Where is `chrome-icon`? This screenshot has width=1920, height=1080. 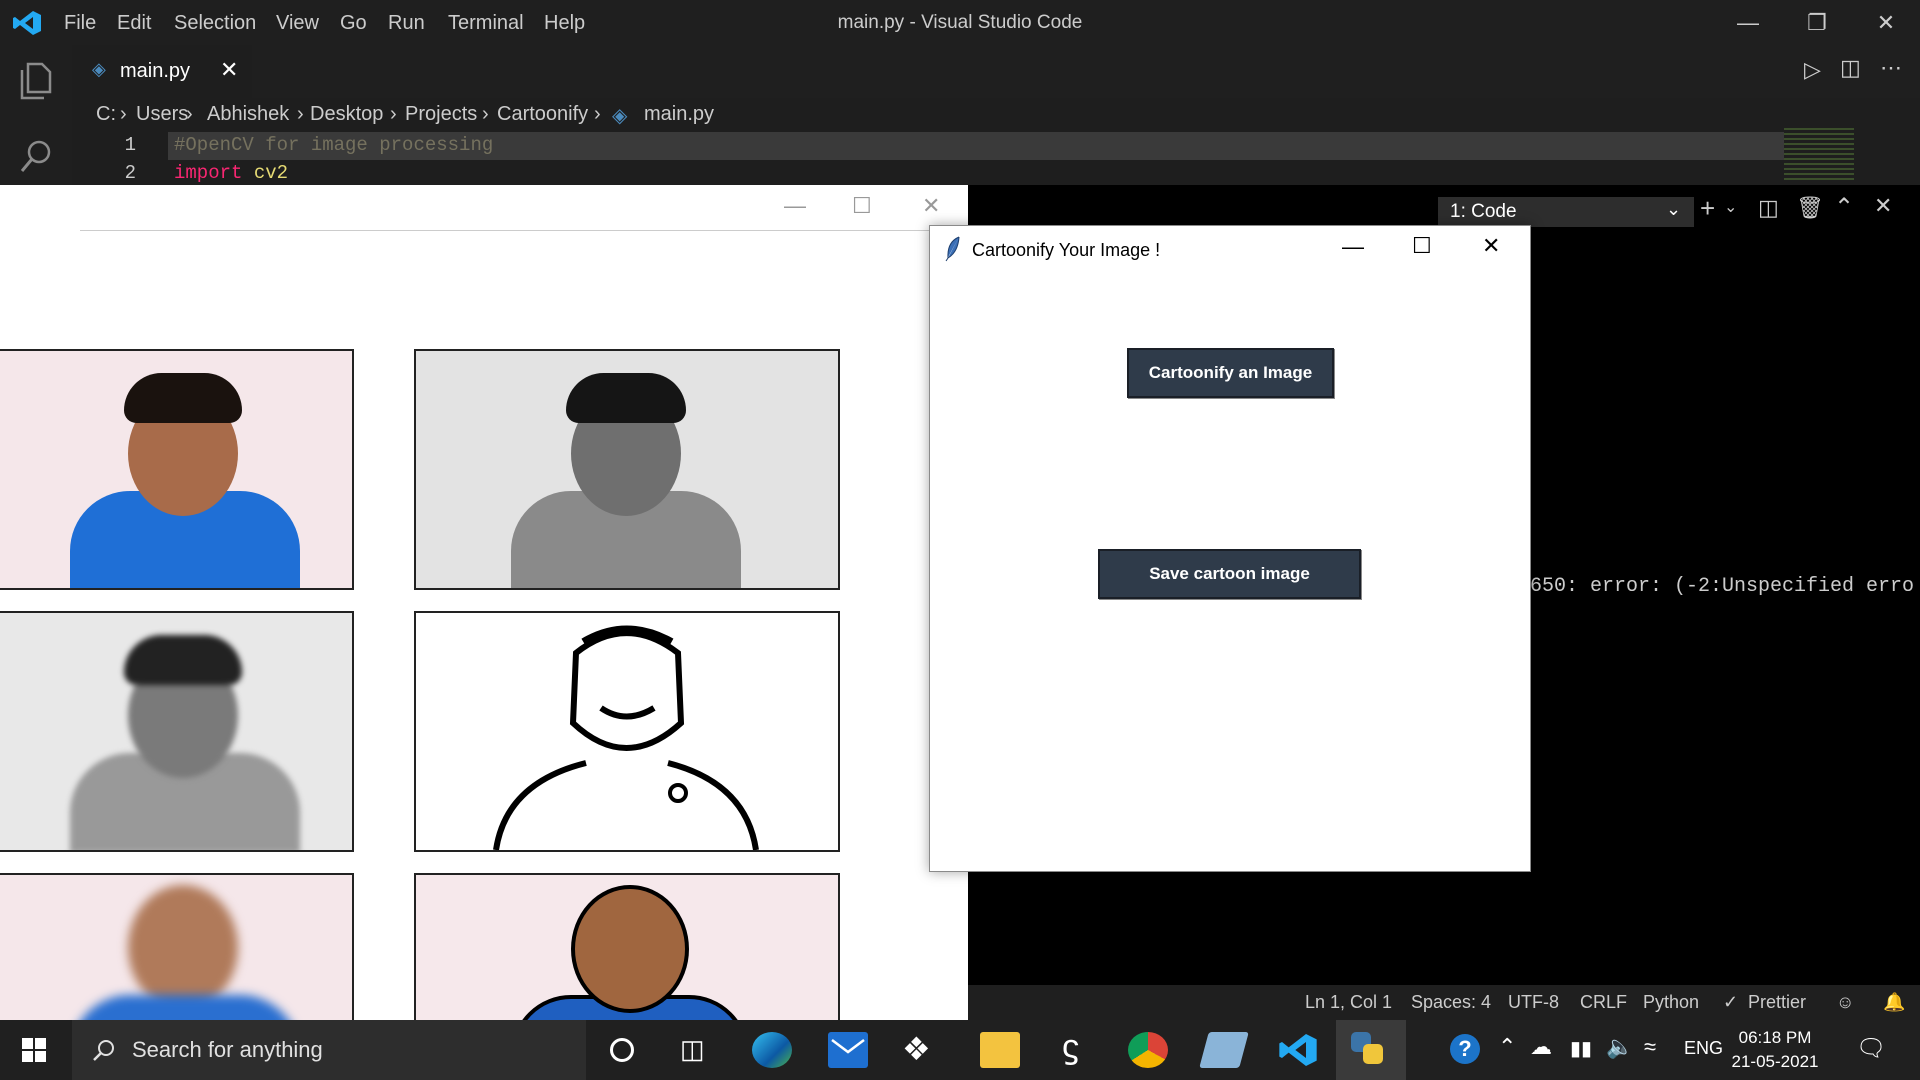
chrome-icon is located at coordinates (1148, 1050).